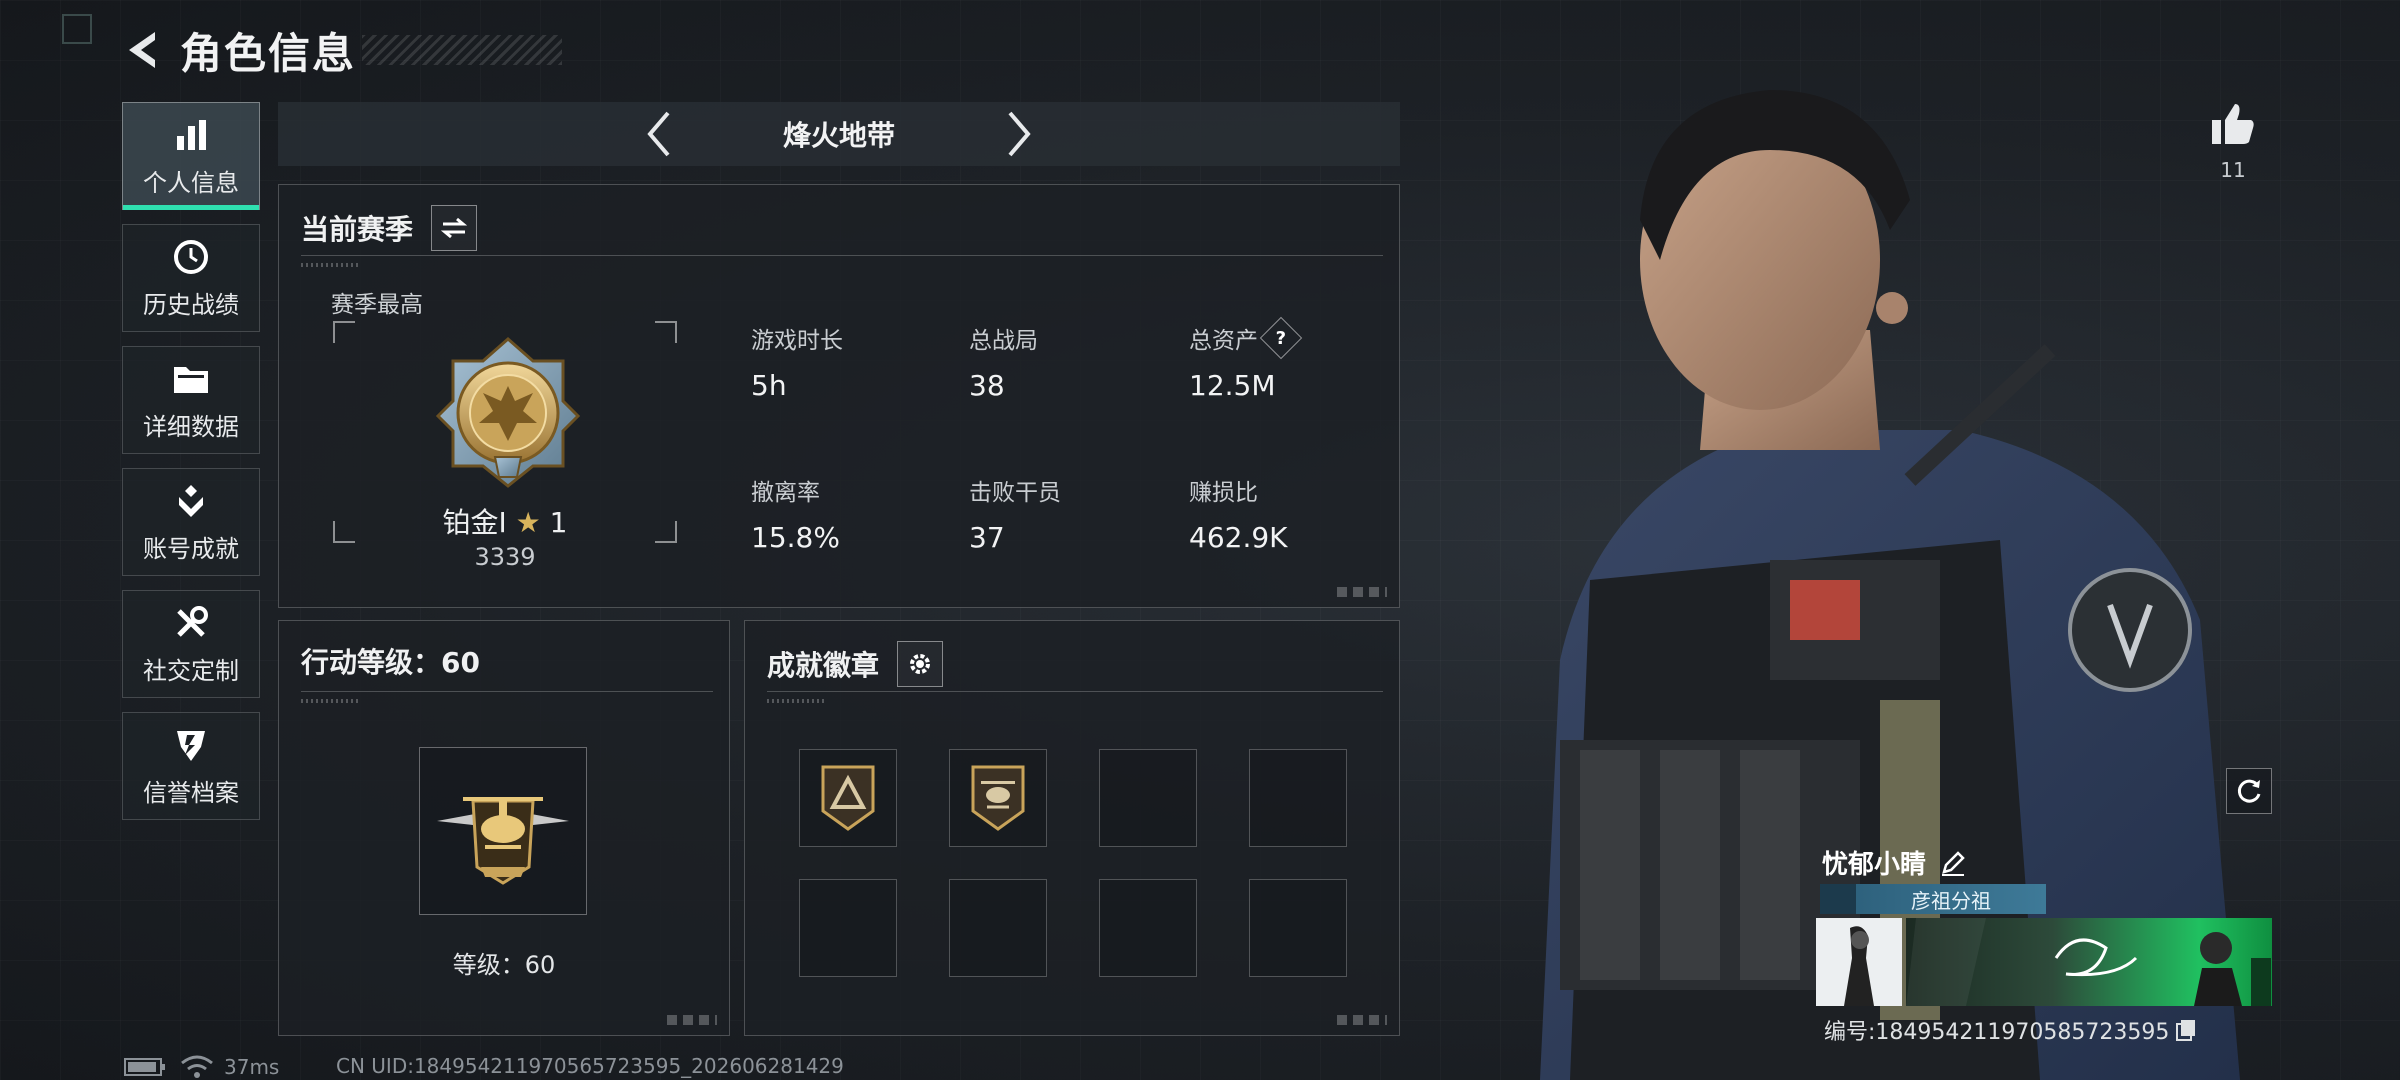  Describe the element at coordinates (823, 665) in the screenshot. I see `achievements-title-text: 成就徽章` at that location.